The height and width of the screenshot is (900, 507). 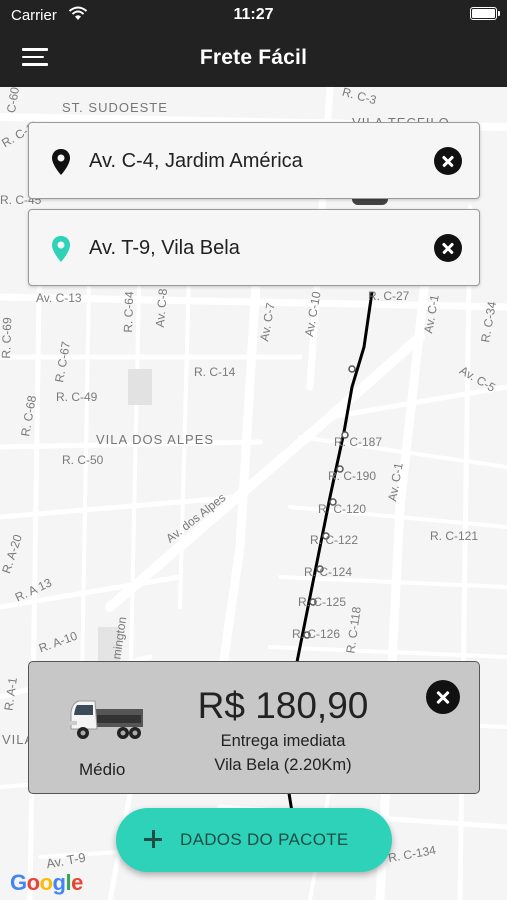 I want to click on package-data-label: DADOS DO PACOTE, so click(x=264, y=839).